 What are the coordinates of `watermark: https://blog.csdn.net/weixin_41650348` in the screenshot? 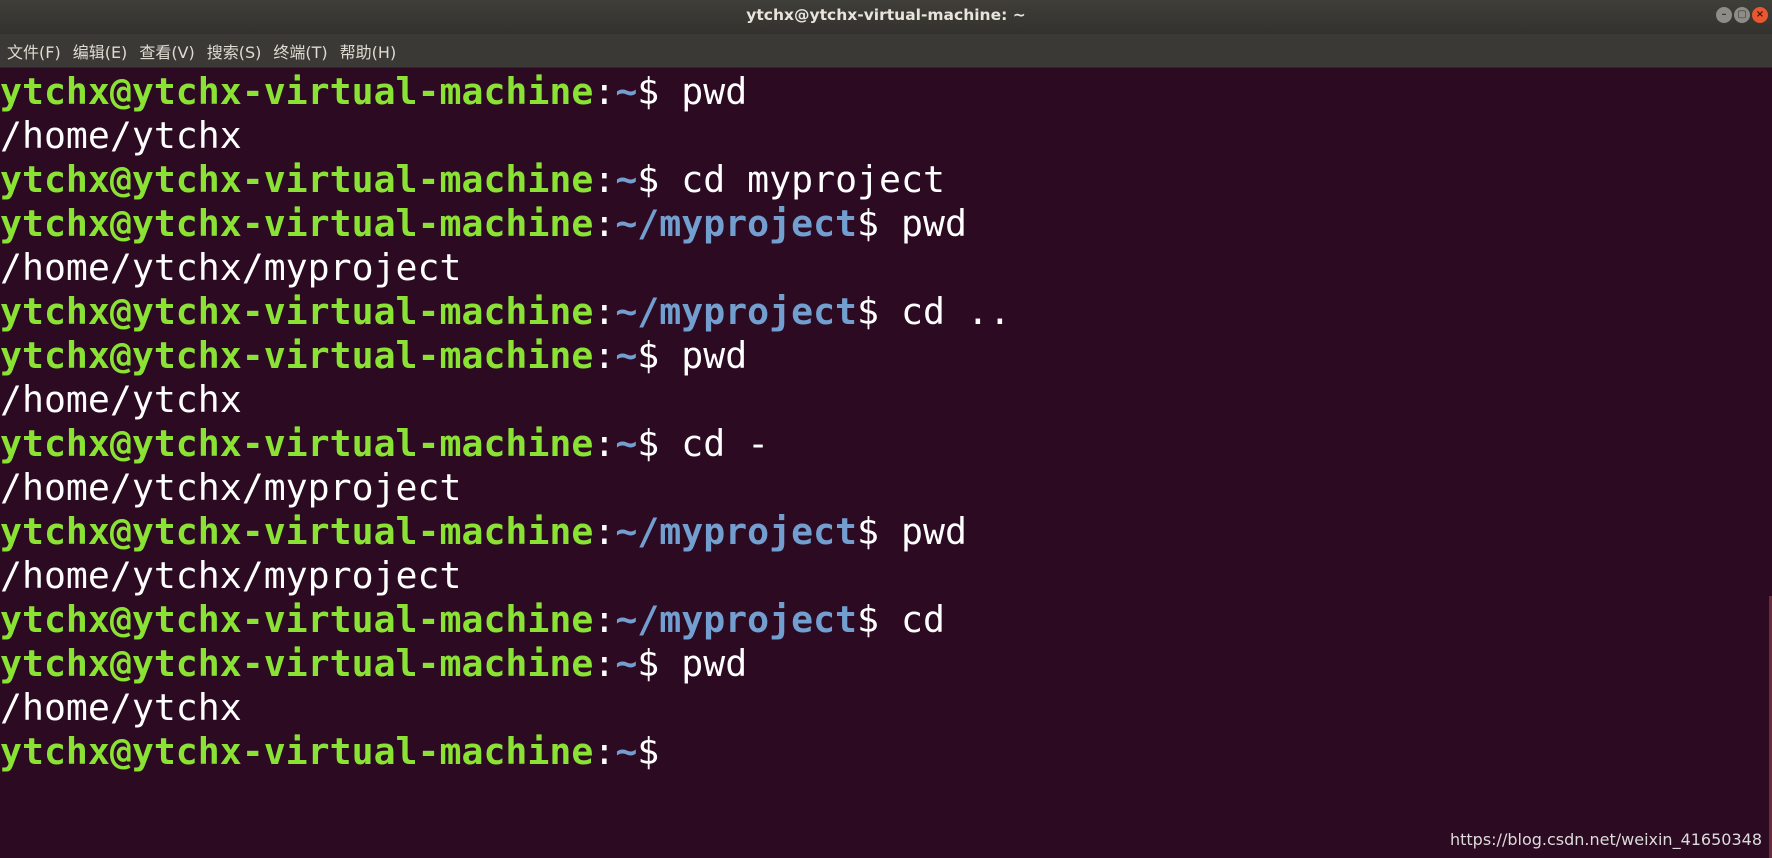 It's located at (1605, 839).